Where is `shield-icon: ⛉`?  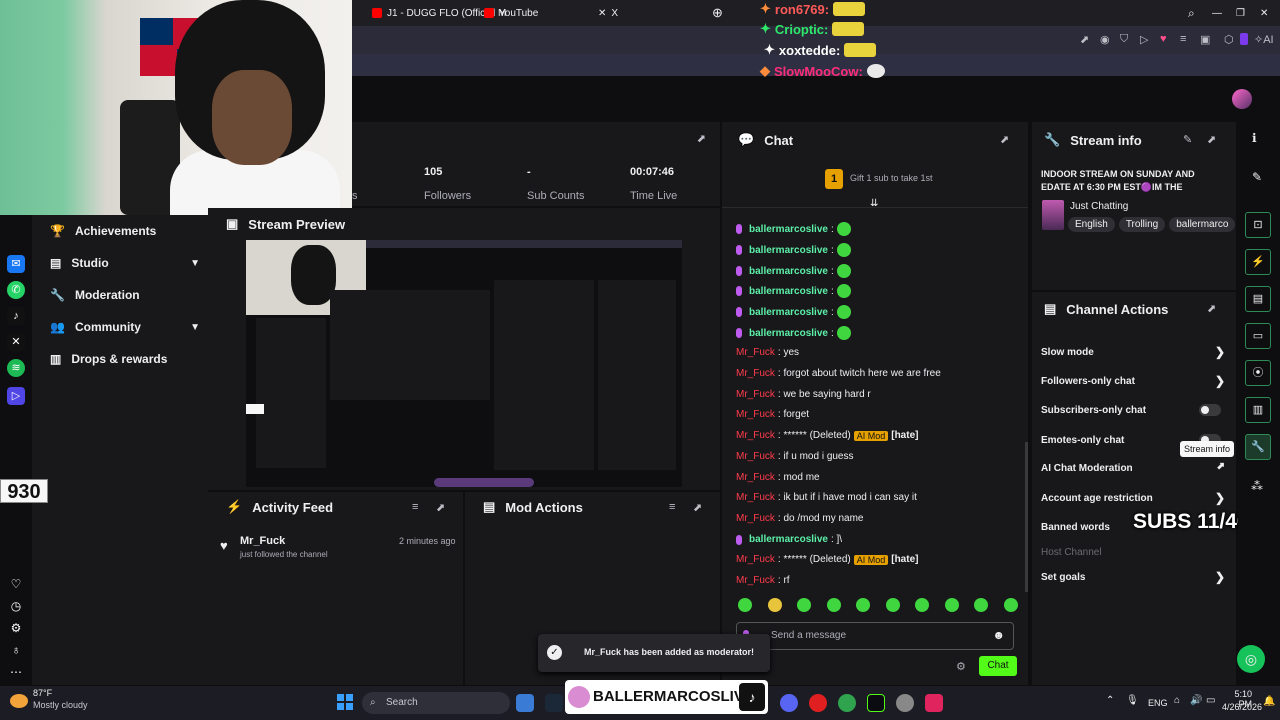
shield-icon: ⛉ is located at coordinates (1124, 39).